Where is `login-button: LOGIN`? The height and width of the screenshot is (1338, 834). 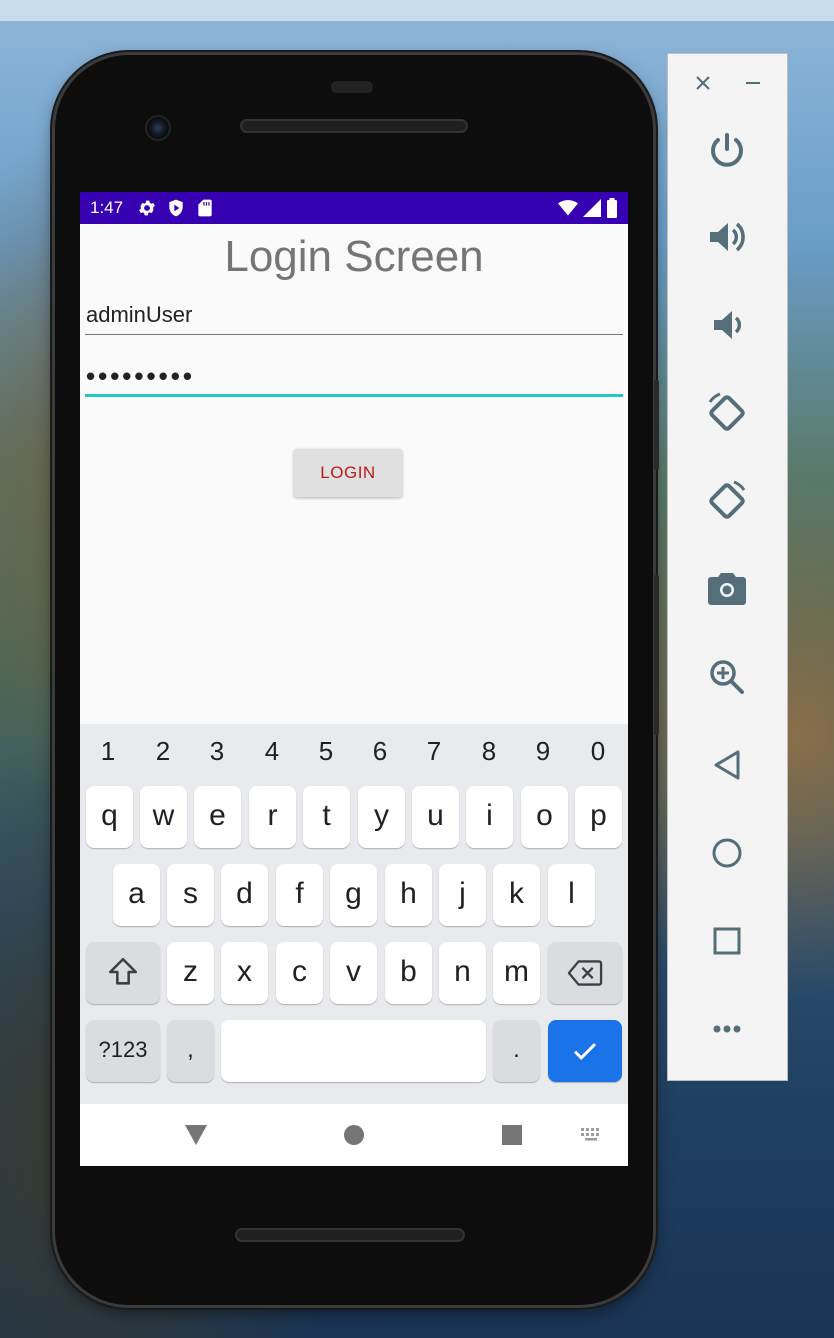
login-button: LOGIN is located at coordinates (348, 473).